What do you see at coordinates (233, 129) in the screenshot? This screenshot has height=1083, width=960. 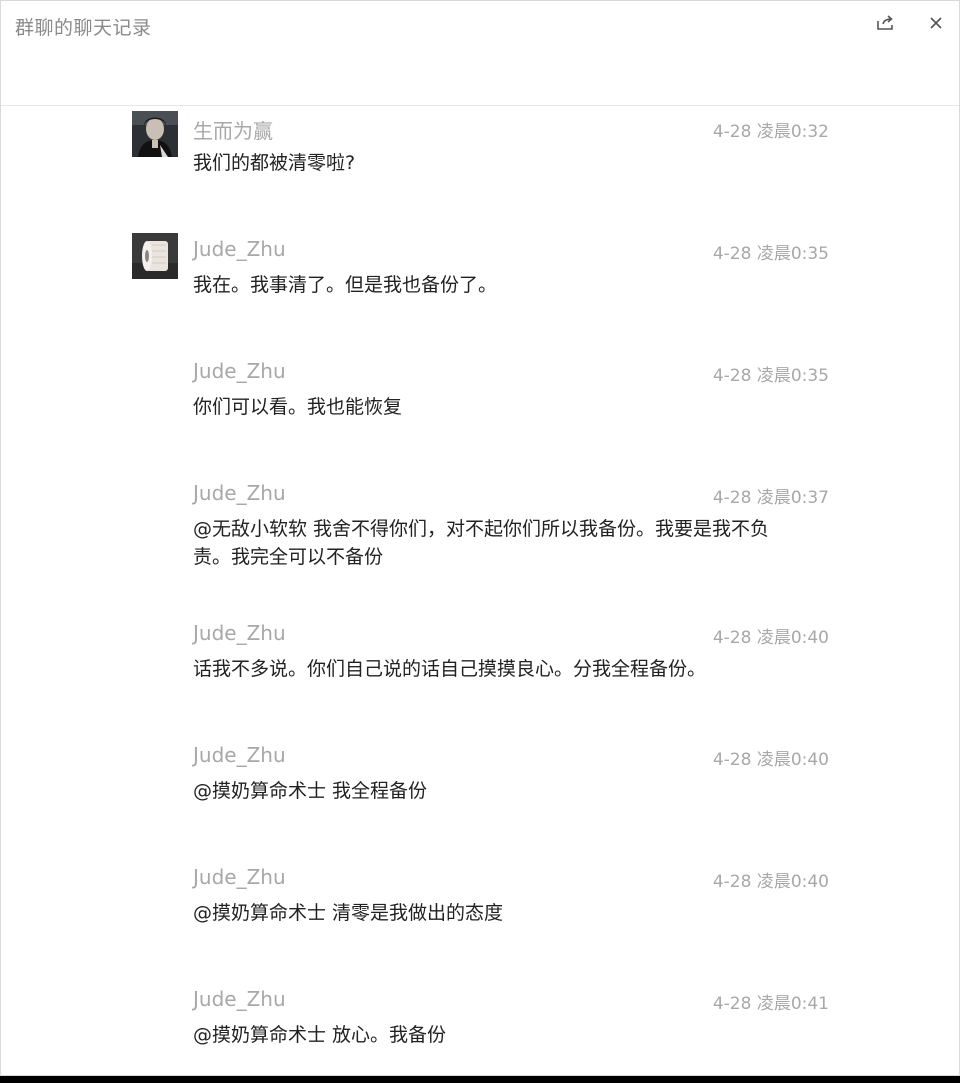 I see `sender-name: 生而为赢` at bounding box center [233, 129].